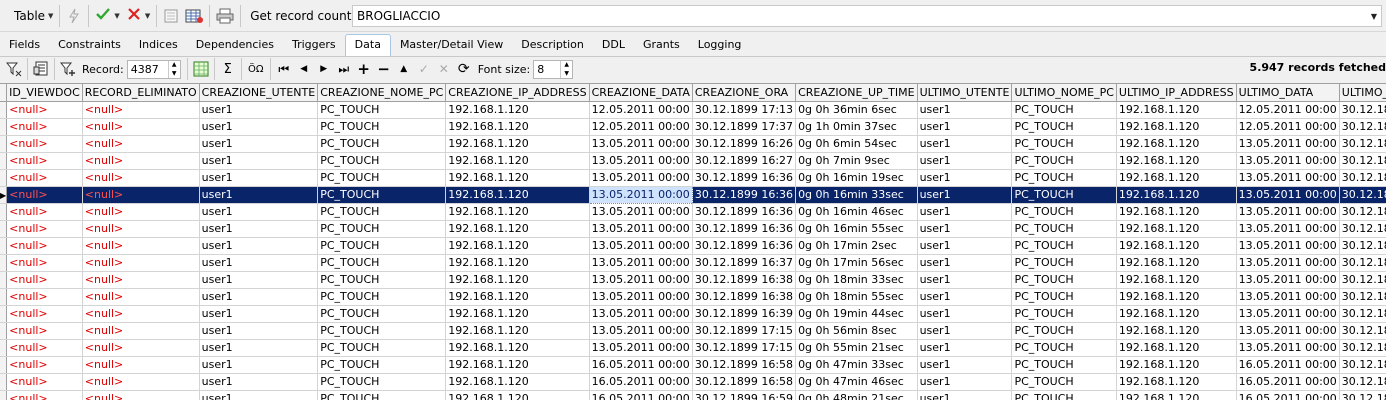 This screenshot has height=400, width=1386. Describe the element at coordinates (382, 93) in the screenshot. I see `column-header: CREAZIONE_NOME_PC` at that location.